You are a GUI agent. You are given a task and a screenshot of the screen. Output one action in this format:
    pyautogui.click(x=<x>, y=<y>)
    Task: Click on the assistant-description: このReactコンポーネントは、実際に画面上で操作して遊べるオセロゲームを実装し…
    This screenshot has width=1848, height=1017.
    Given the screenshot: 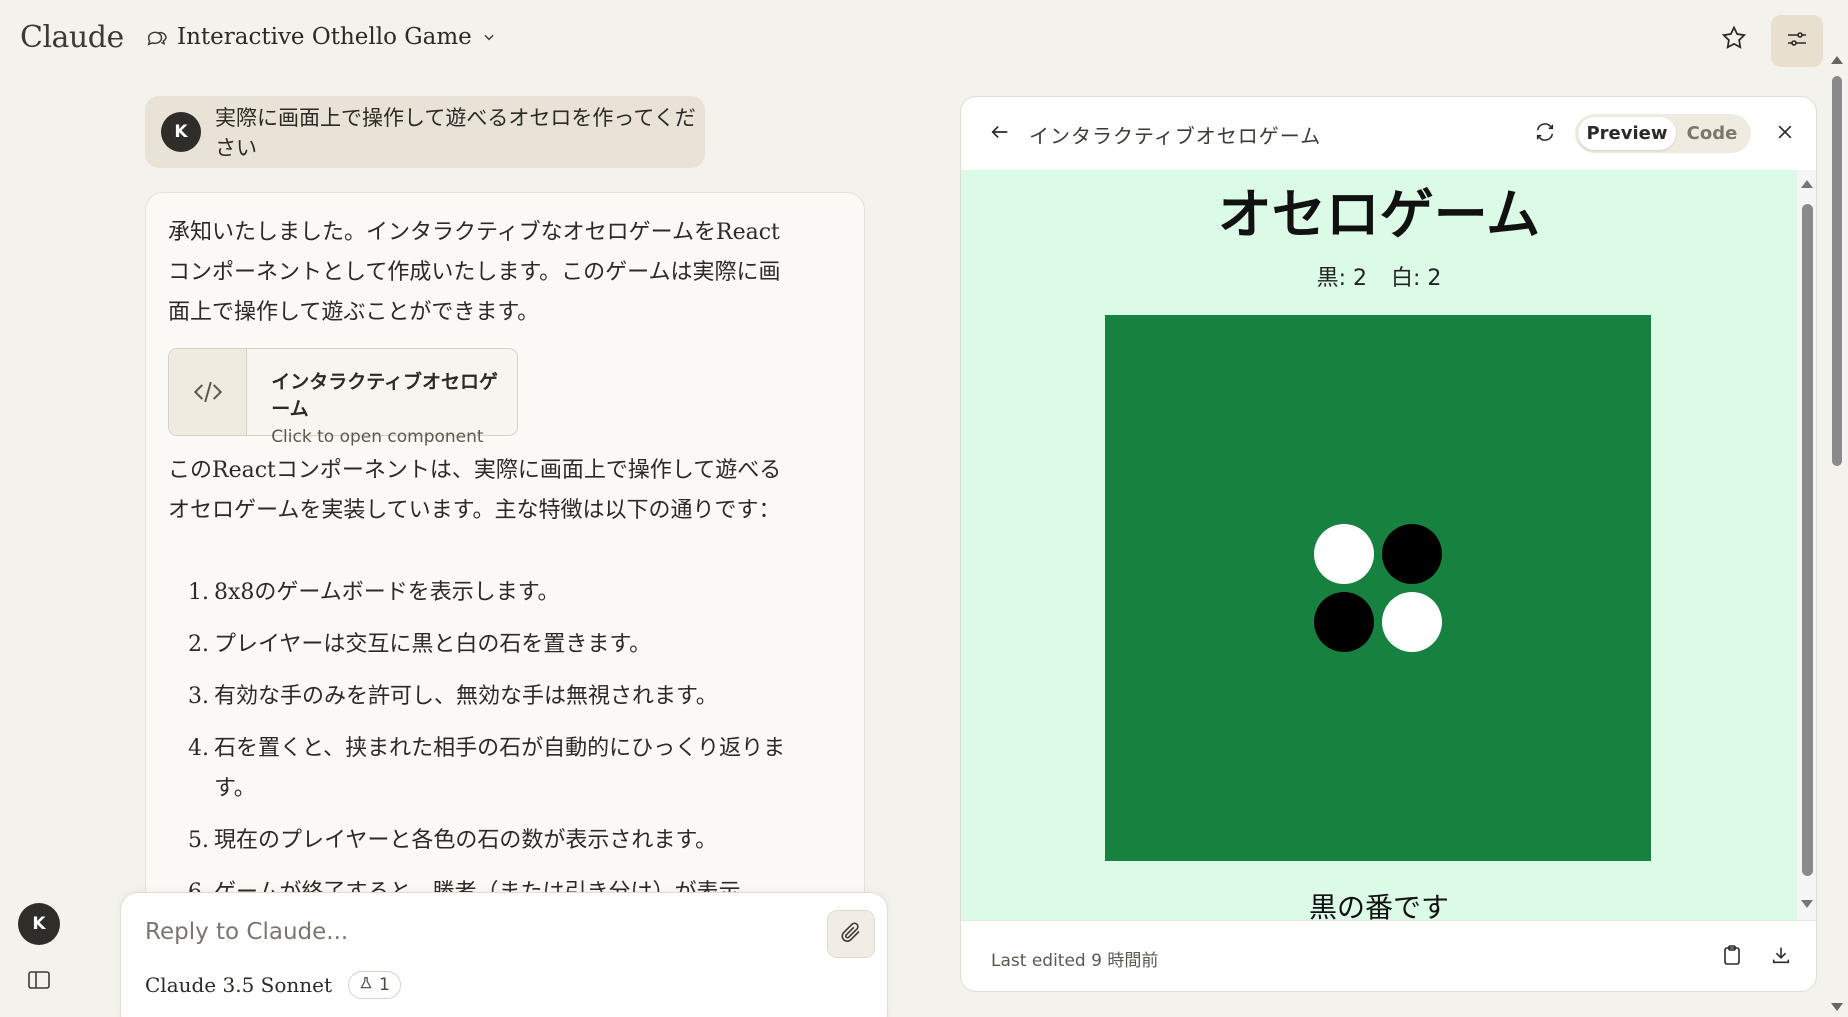 What is the action you would take?
    pyautogui.click(x=475, y=490)
    